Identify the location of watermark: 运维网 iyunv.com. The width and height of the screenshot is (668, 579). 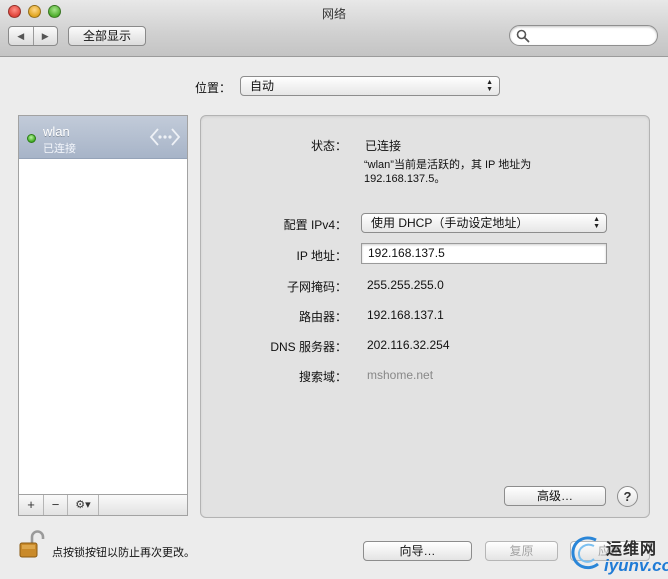
(616, 553).